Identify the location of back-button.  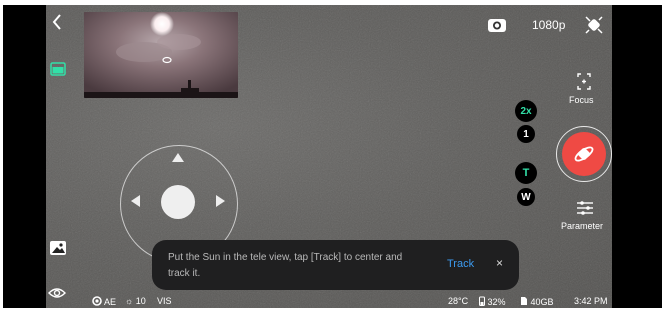
(57, 22).